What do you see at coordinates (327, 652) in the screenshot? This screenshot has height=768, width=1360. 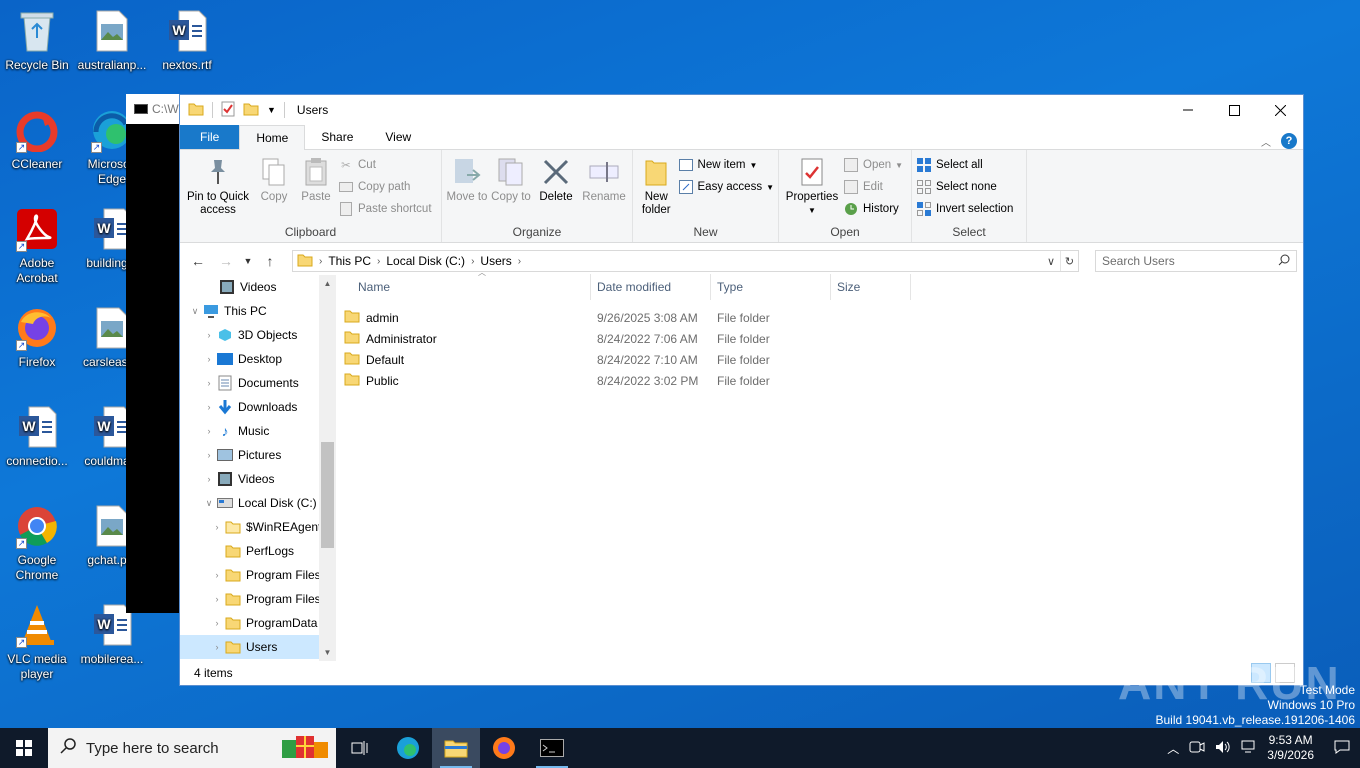 I see `scroll-down-arrow-icon: ▼` at bounding box center [327, 652].